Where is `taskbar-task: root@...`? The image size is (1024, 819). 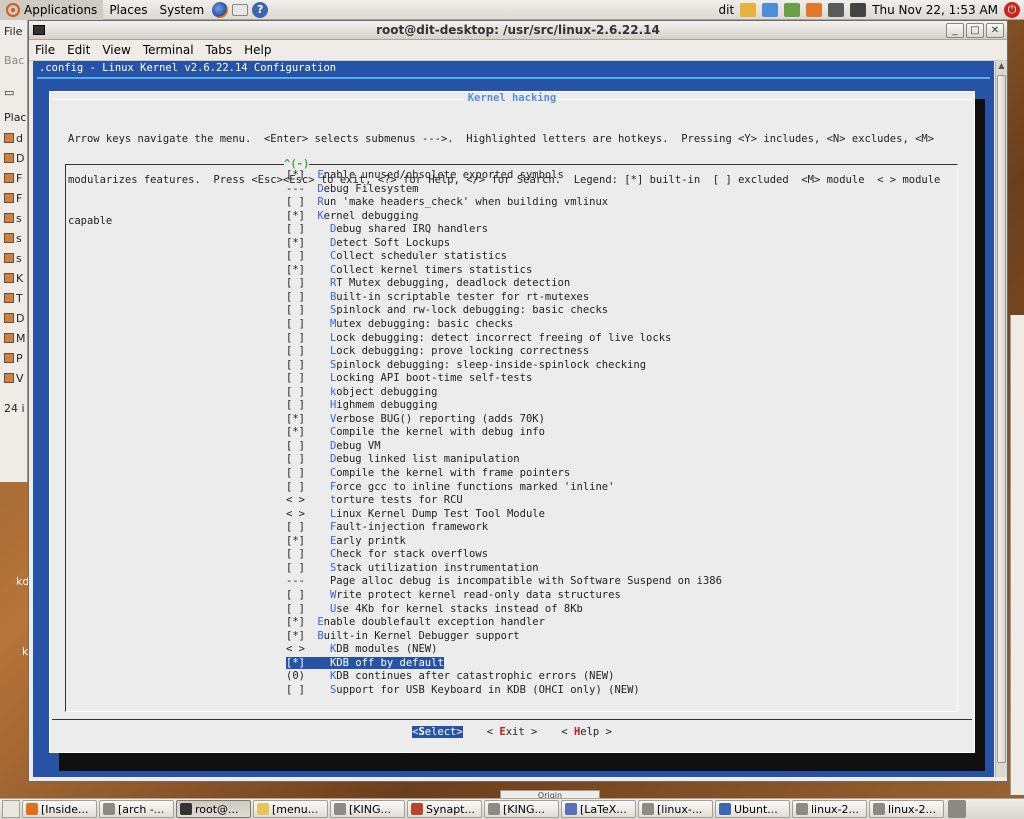
taskbar-task: root@... is located at coordinates (213, 809).